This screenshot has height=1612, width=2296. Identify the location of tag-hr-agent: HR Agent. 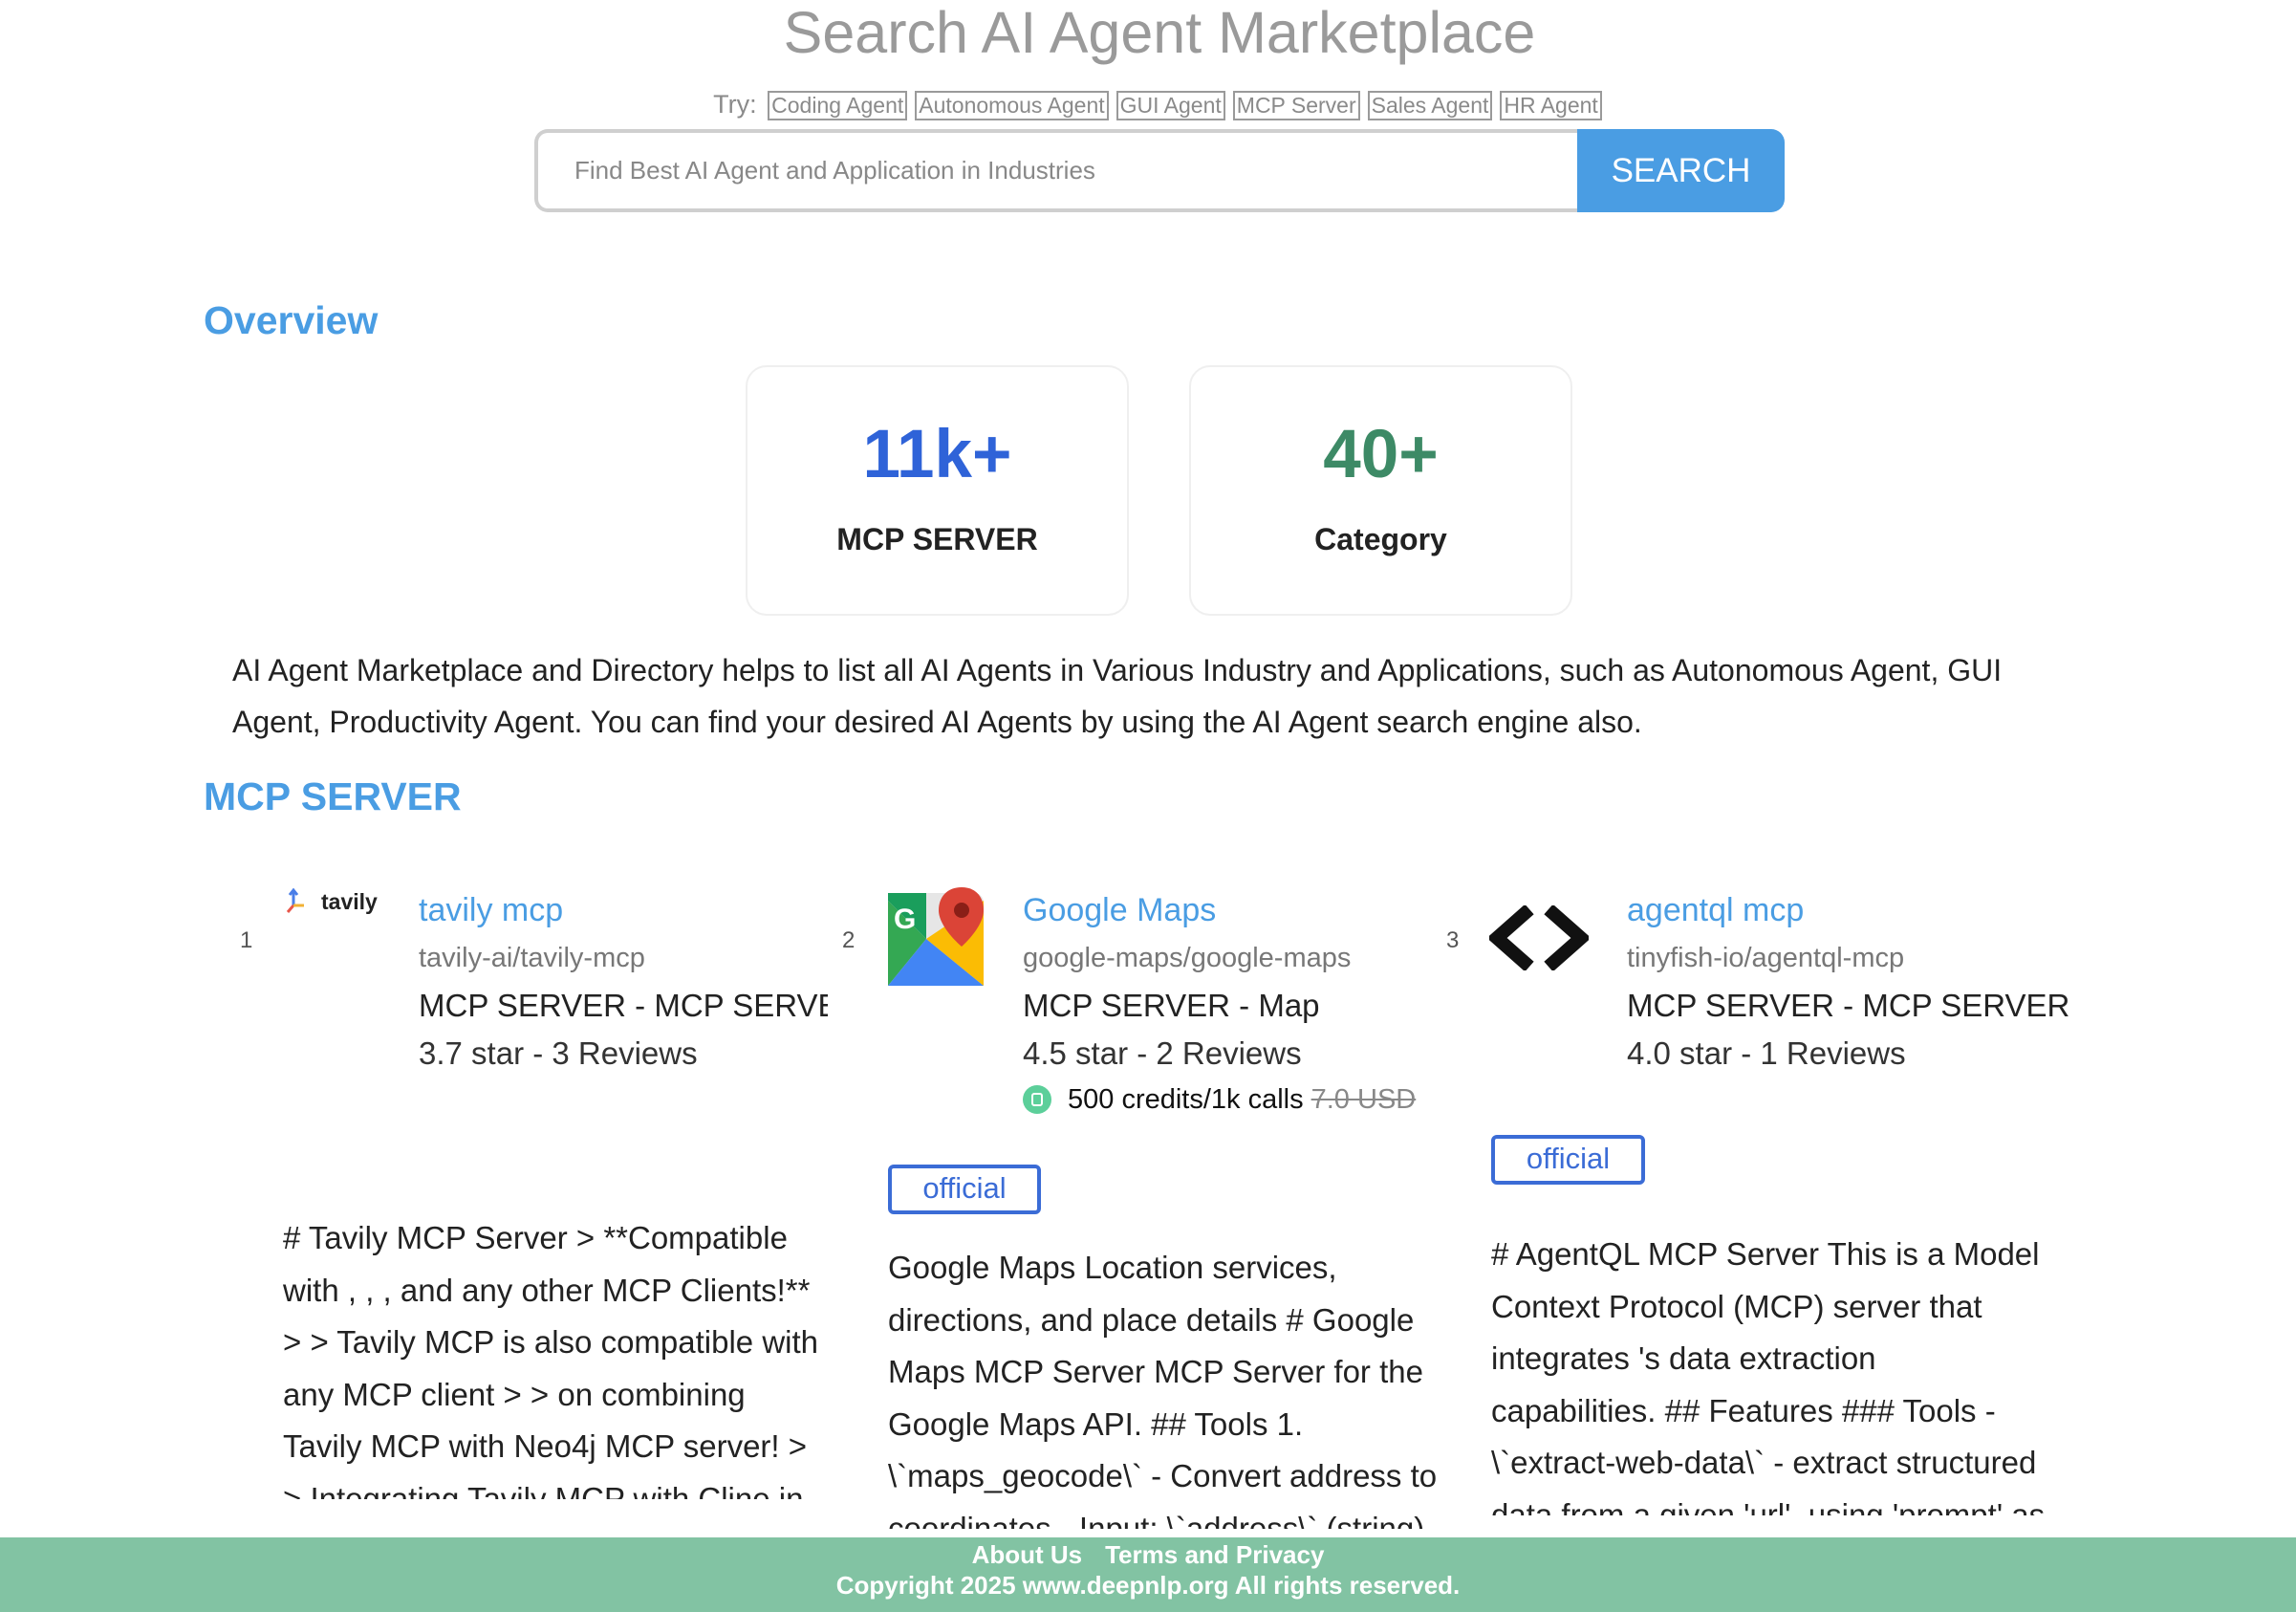
(1551, 106).